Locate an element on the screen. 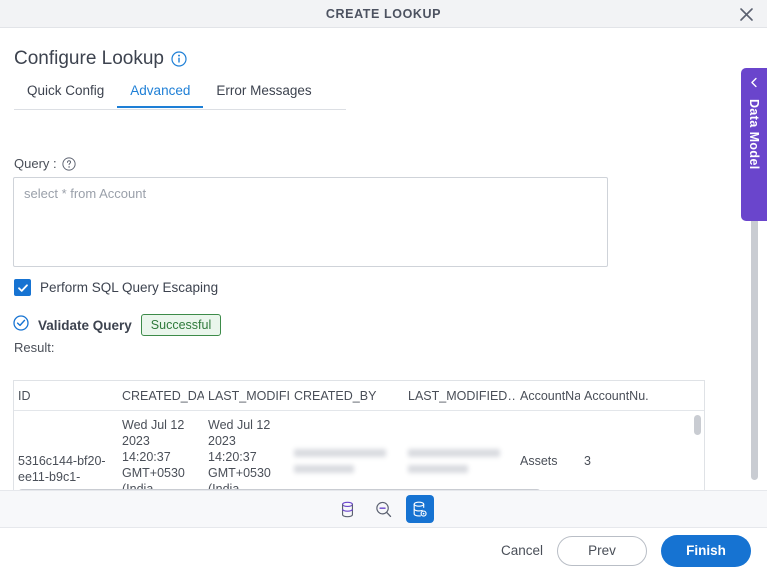 The height and width of the screenshot is (573, 767). column-header-account-name: AccountName is located at coordinates (548, 396).